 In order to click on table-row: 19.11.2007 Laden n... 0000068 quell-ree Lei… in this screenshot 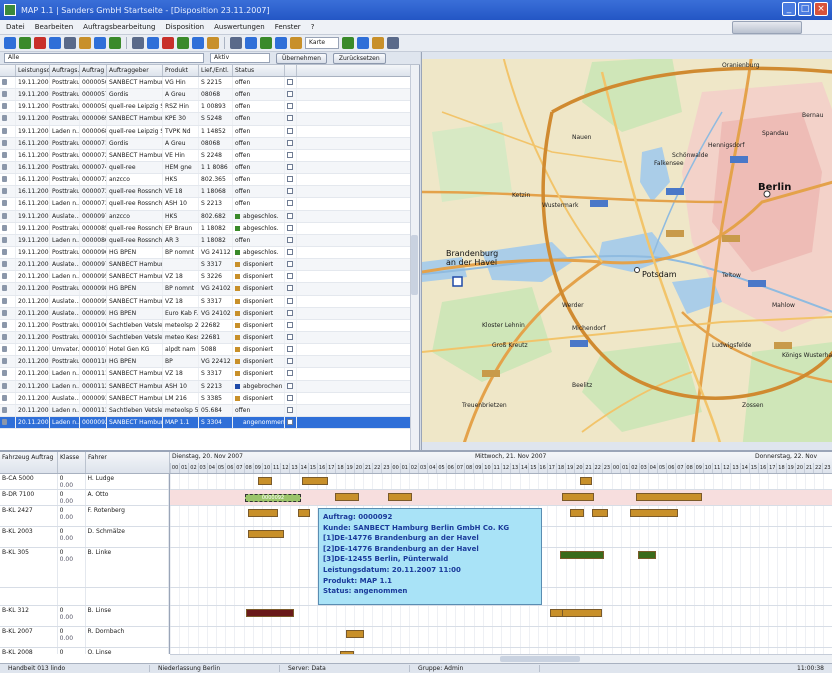, I will do `click(209, 131)`.